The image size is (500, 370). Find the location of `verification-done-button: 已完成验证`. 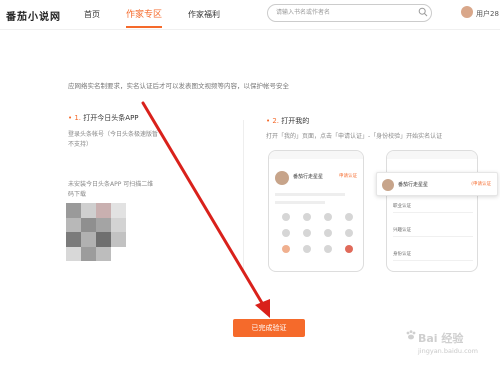

verification-done-button: 已完成验证 is located at coordinates (269, 328).